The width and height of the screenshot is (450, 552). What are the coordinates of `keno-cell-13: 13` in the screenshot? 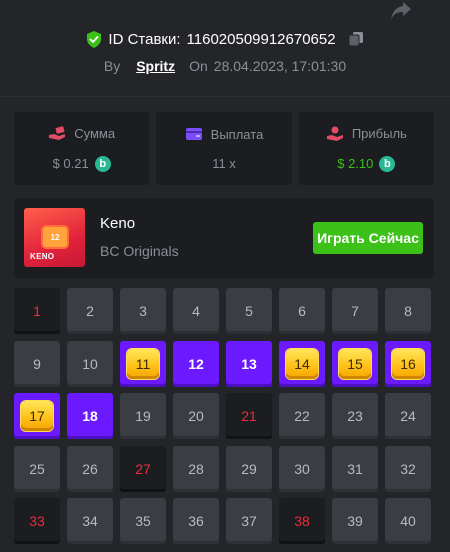 It's located at (249, 363).